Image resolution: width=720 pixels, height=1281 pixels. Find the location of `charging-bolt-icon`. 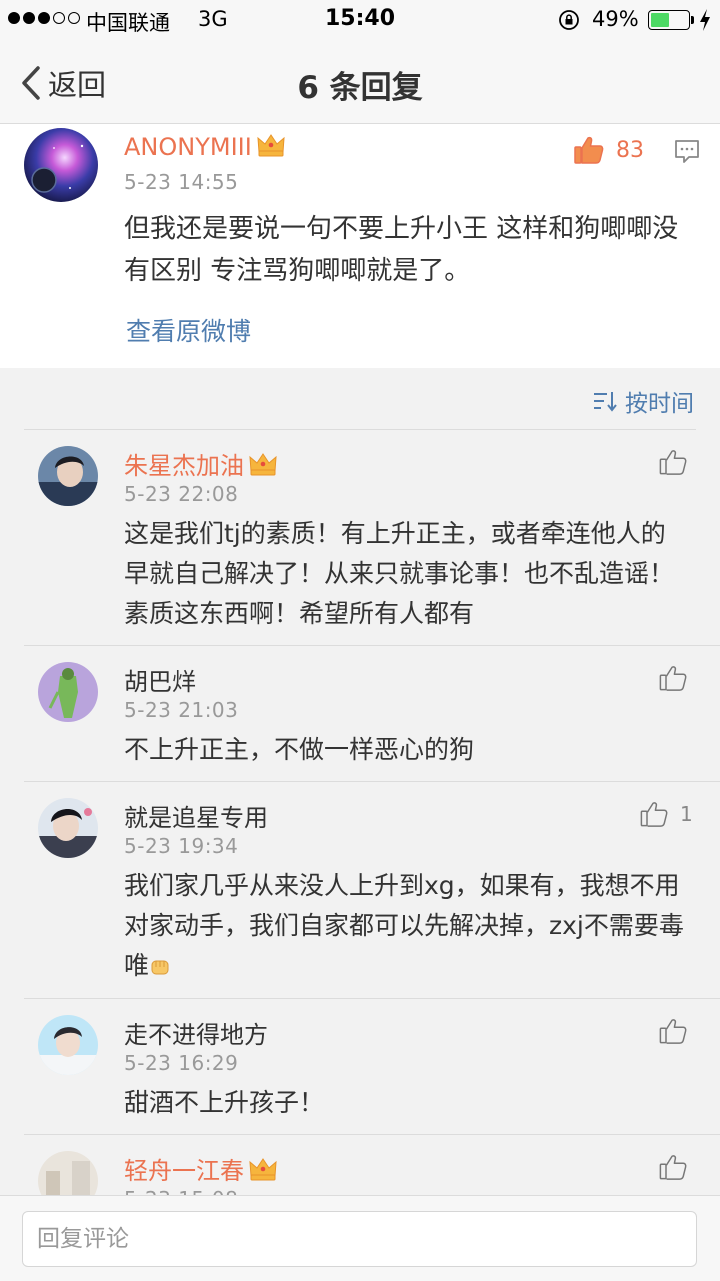

charging-bolt-icon is located at coordinates (705, 20).